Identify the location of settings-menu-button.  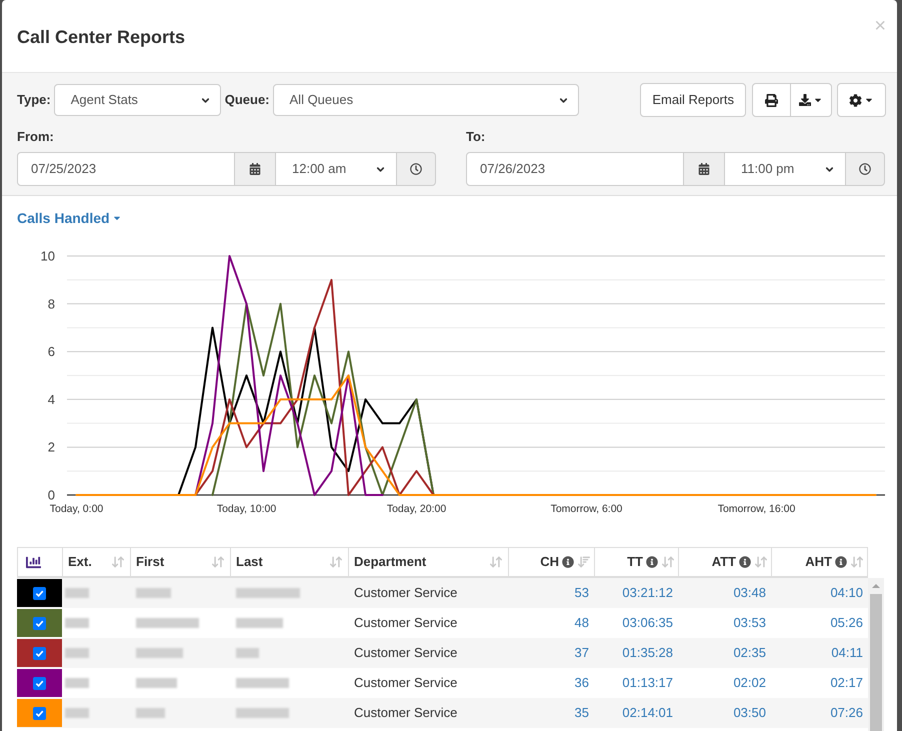
(861, 100).